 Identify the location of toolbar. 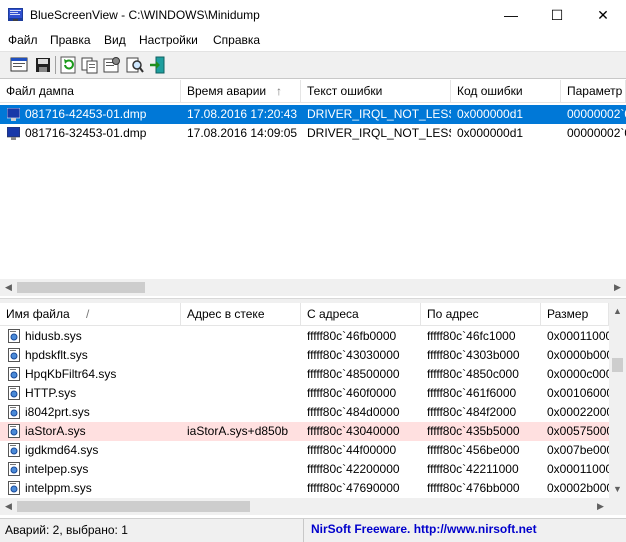
(313, 65).